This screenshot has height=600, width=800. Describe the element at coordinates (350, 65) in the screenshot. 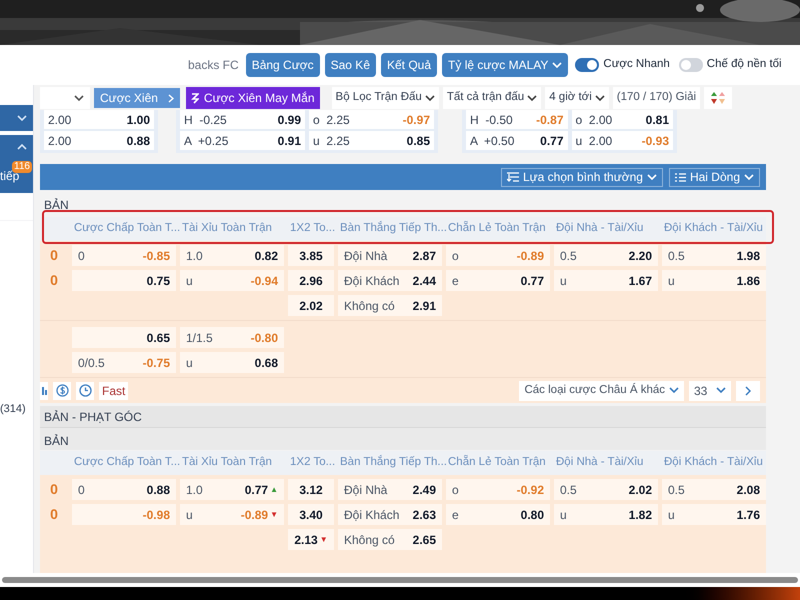

I see `nav-button: Sao Kê` at that location.